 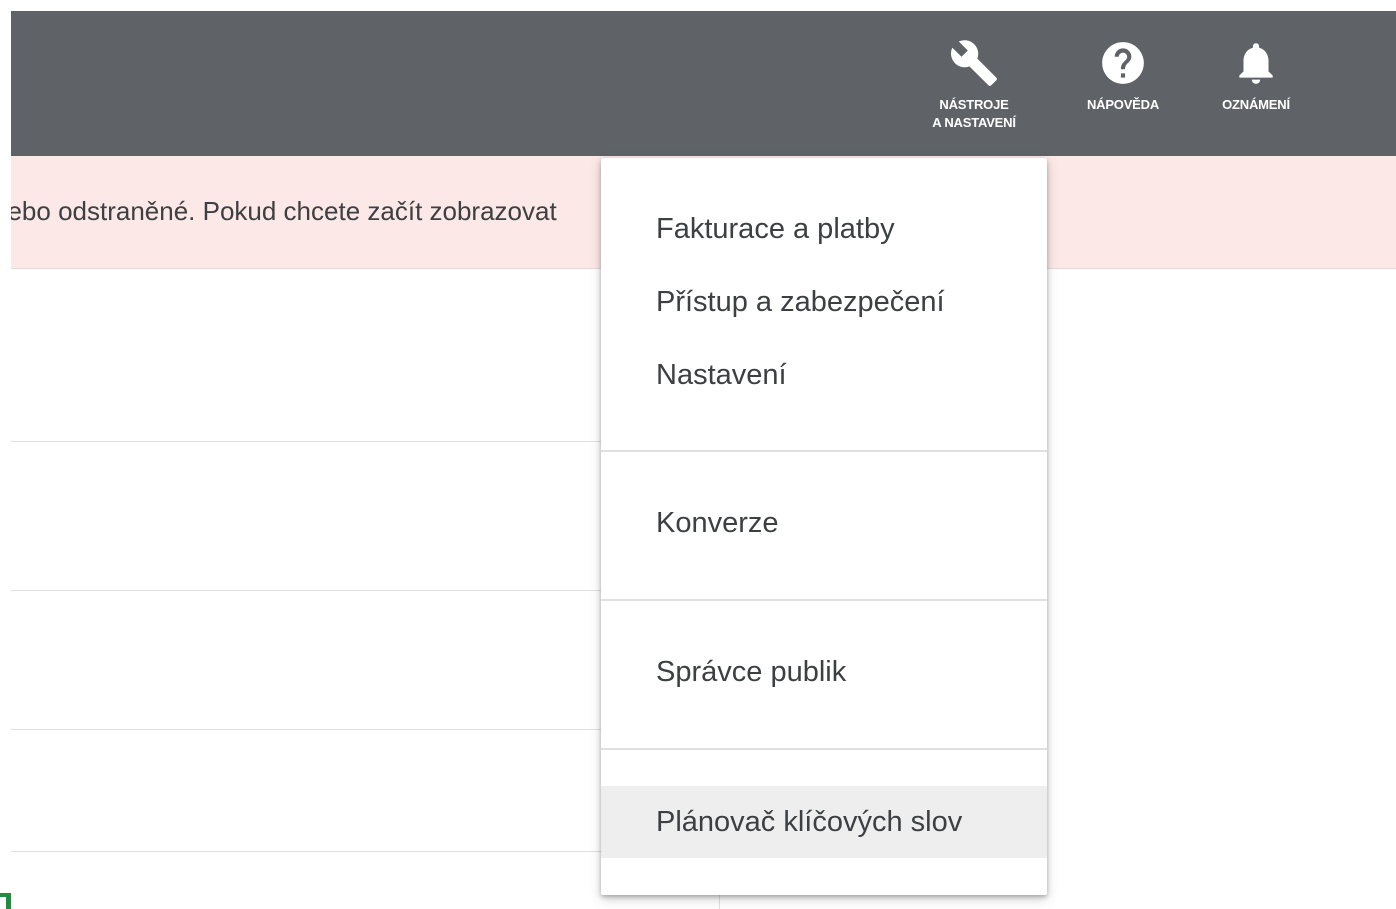 What do you see at coordinates (698, 5) in the screenshot?
I see `top-gap` at bounding box center [698, 5].